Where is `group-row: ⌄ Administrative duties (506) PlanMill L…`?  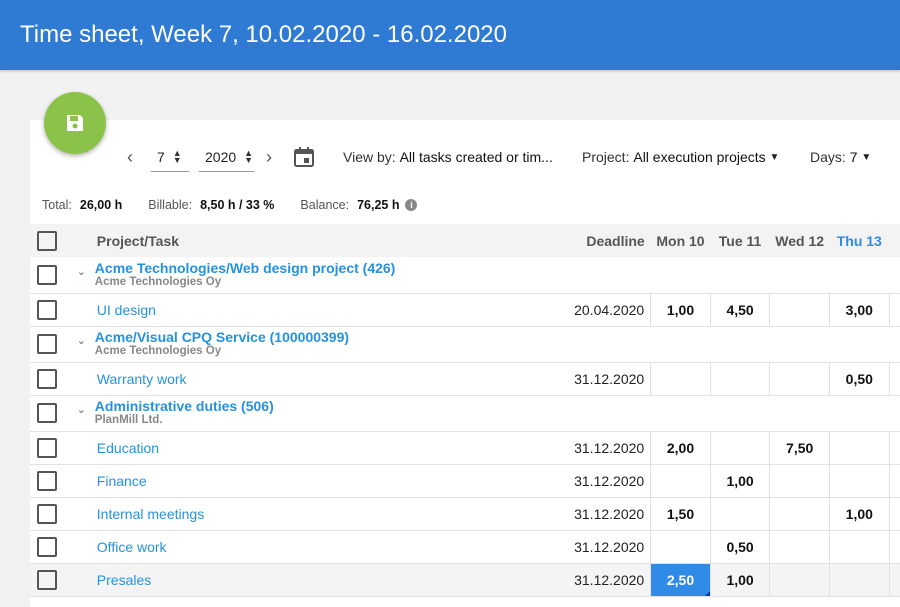 group-row: ⌄ Administrative duties (506) PlanMill L… is located at coordinates (465, 413).